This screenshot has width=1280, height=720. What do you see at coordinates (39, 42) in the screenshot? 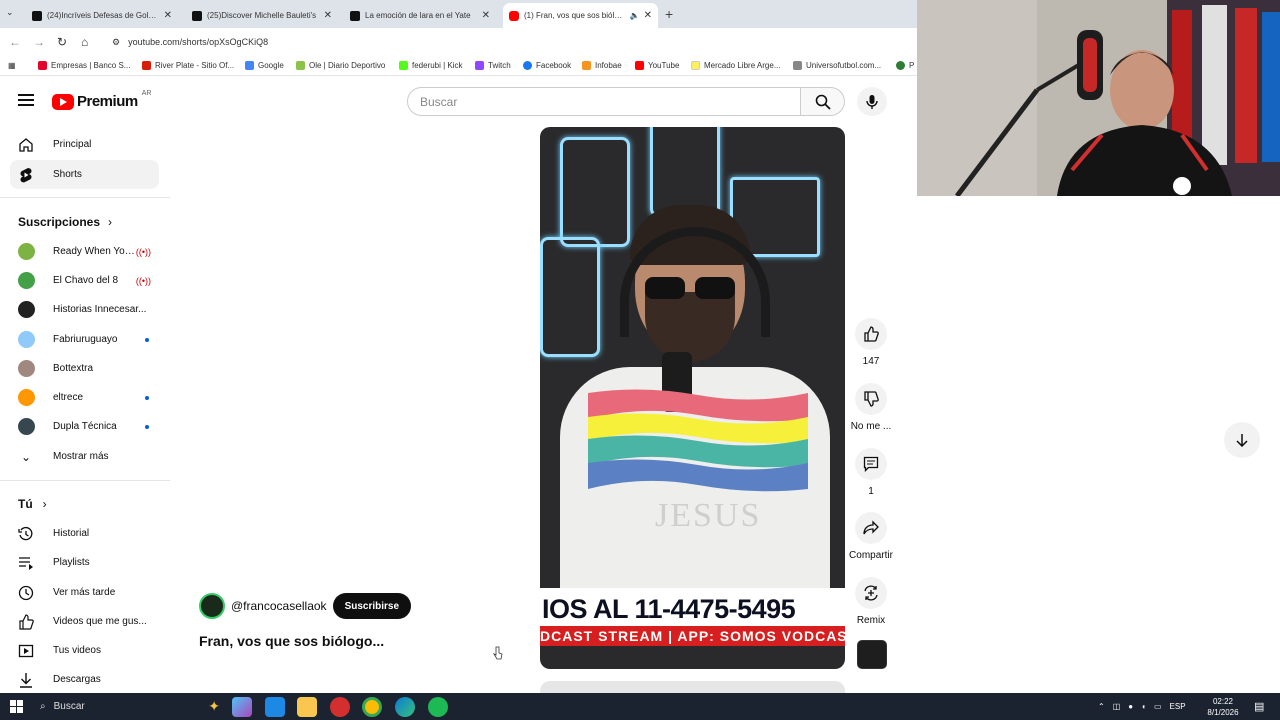
I see `forward-icon: →` at bounding box center [39, 42].